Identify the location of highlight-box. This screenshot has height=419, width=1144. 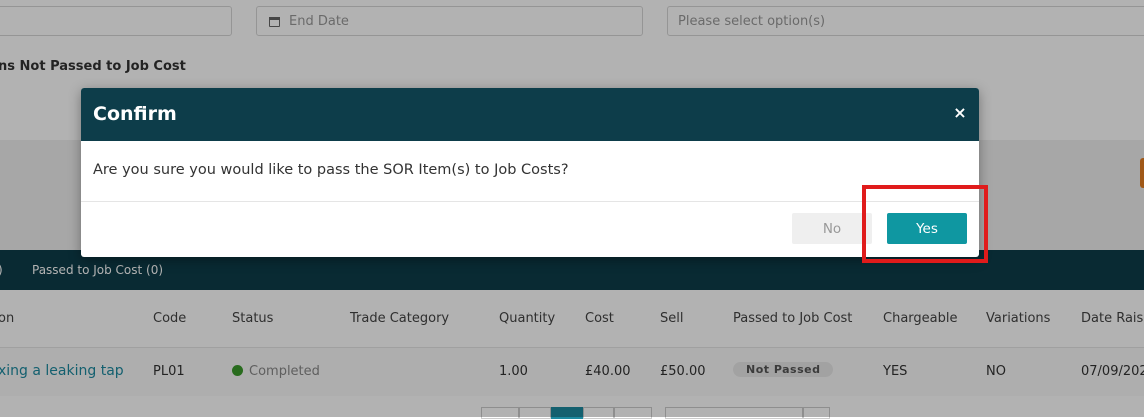
(925, 224).